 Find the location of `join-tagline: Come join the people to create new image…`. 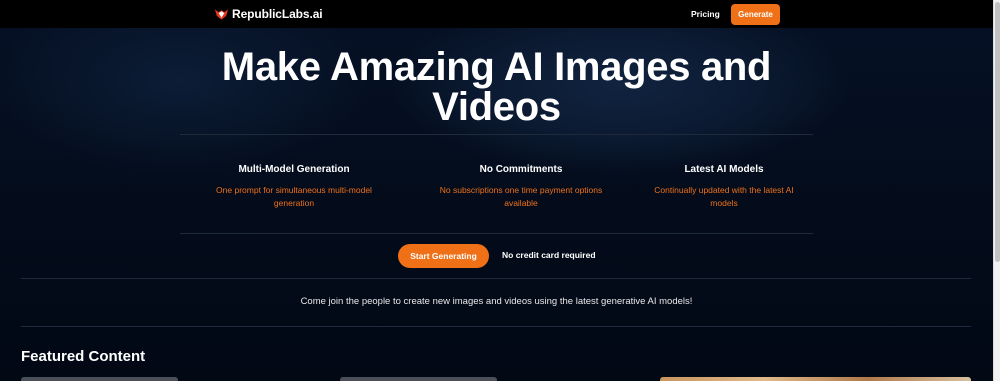

join-tagline: Come join the people to create new image… is located at coordinates (496, 301).